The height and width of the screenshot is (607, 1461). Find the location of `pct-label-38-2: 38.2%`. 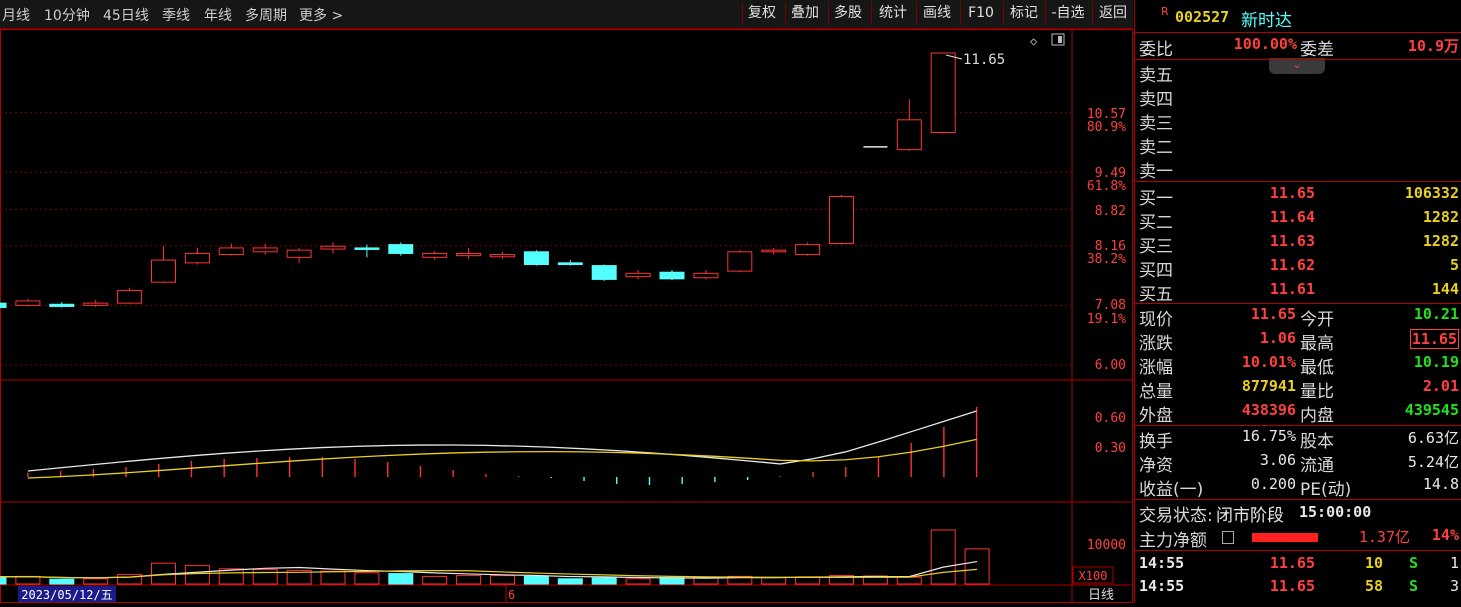

pct-label-38-2: 38.2% is located at coordinates (1106, 259).